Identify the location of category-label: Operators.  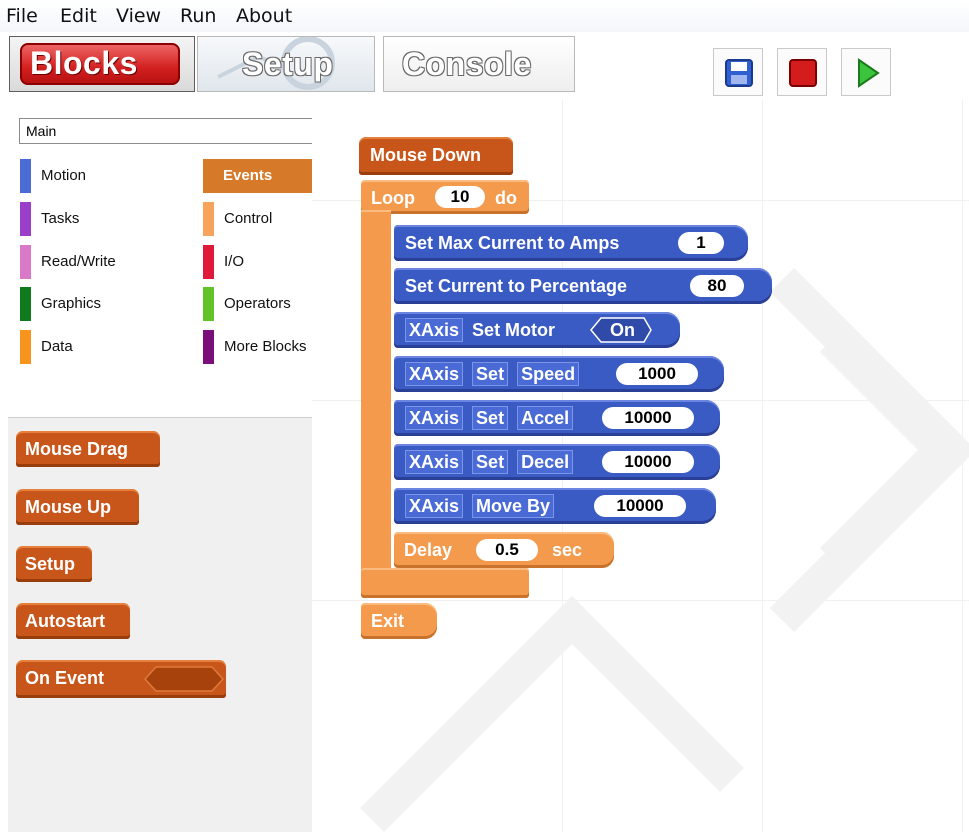
(257, 303).